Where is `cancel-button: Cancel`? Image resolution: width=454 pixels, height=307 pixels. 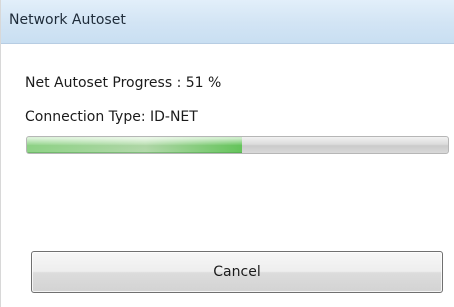
cancel-button: Cancel is located at coordinates (237, 272).